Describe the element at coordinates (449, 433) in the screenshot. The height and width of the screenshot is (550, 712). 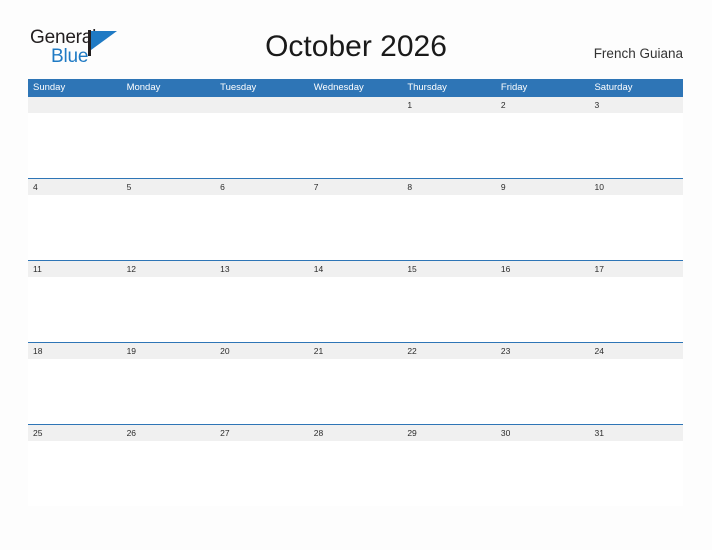
I see `day-cell: 29` at that location.